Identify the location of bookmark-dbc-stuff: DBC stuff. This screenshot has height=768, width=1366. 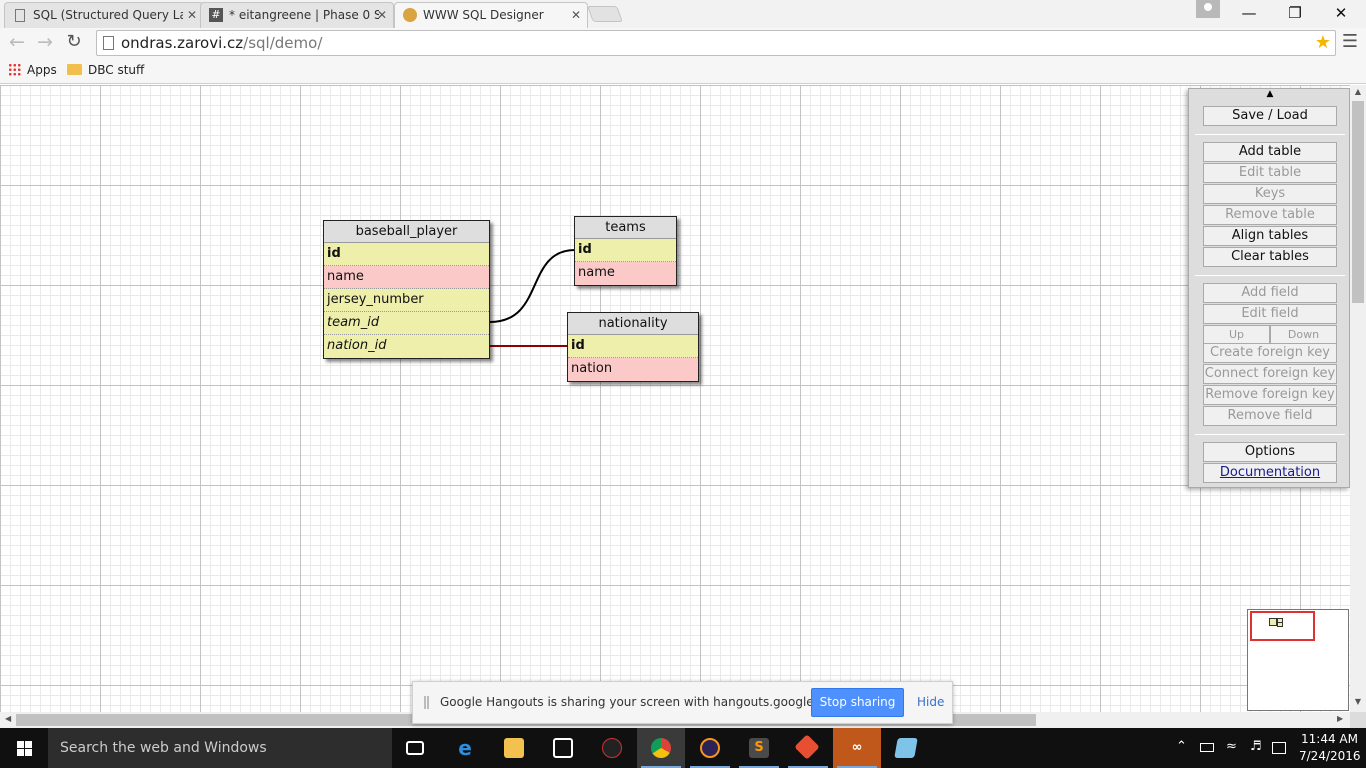
(105, 70).